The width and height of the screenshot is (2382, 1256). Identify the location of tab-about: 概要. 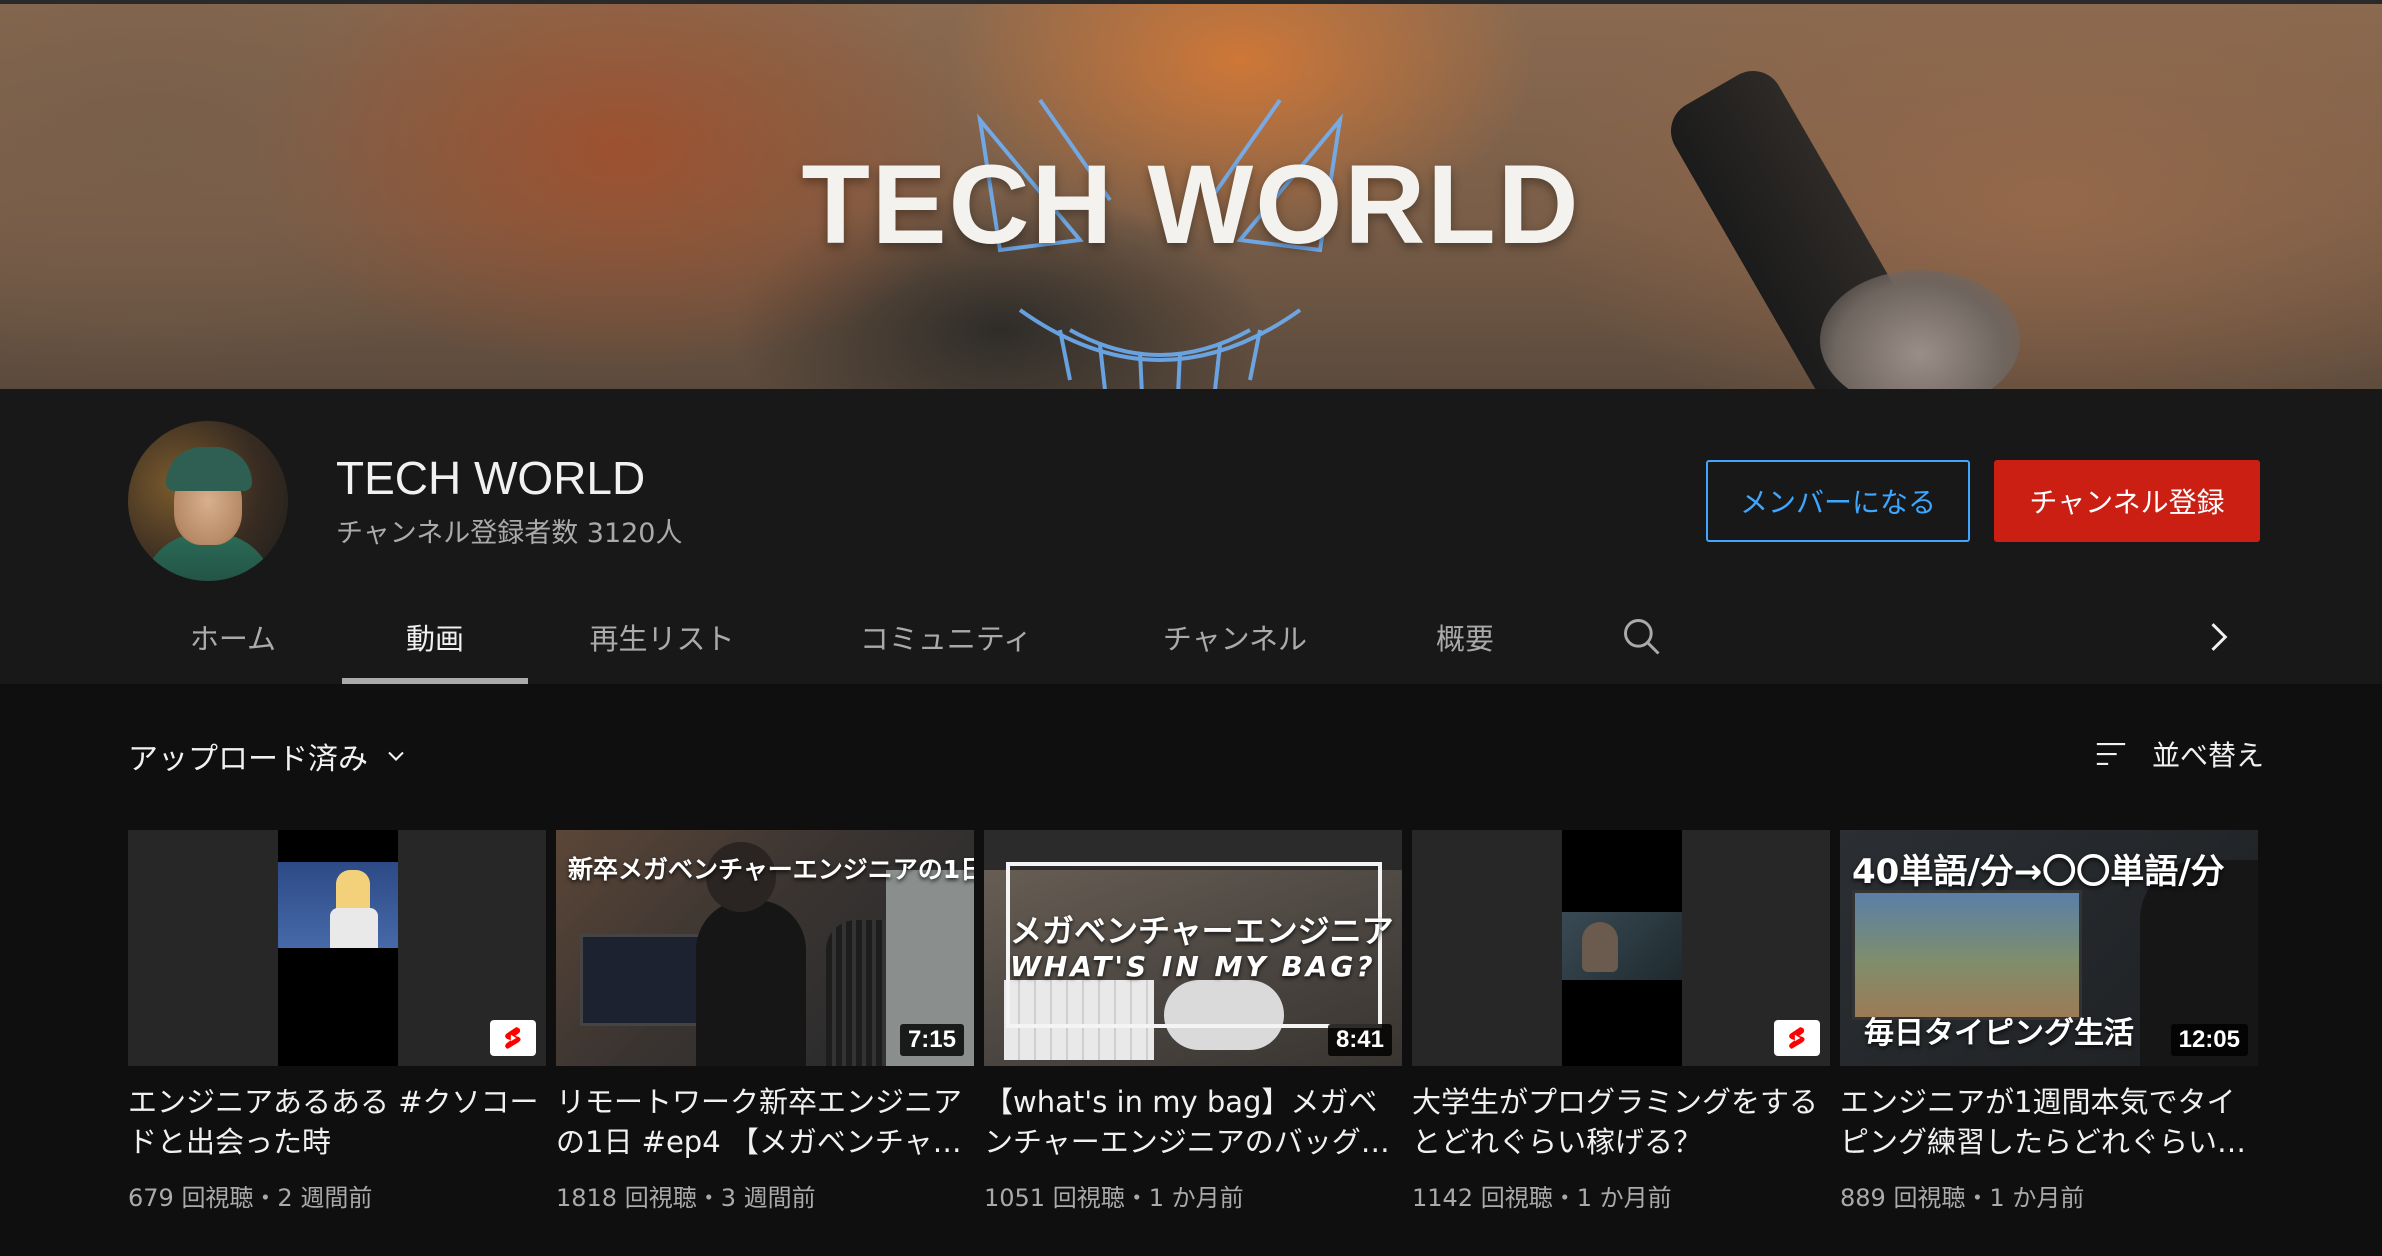
(1465, 636).